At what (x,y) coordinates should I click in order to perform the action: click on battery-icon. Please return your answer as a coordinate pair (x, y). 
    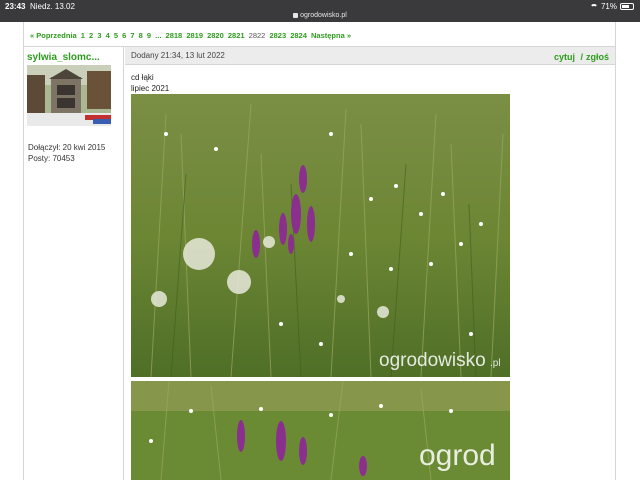
    Looking at the image, I should click on (627, 6).